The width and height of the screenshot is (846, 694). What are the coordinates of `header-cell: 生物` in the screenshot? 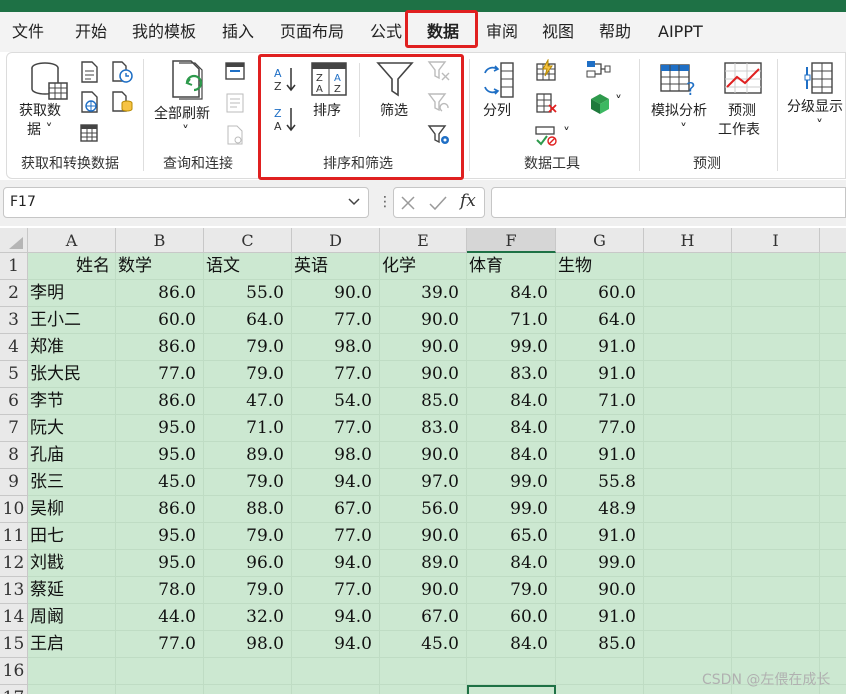 It's located at (575, 266).